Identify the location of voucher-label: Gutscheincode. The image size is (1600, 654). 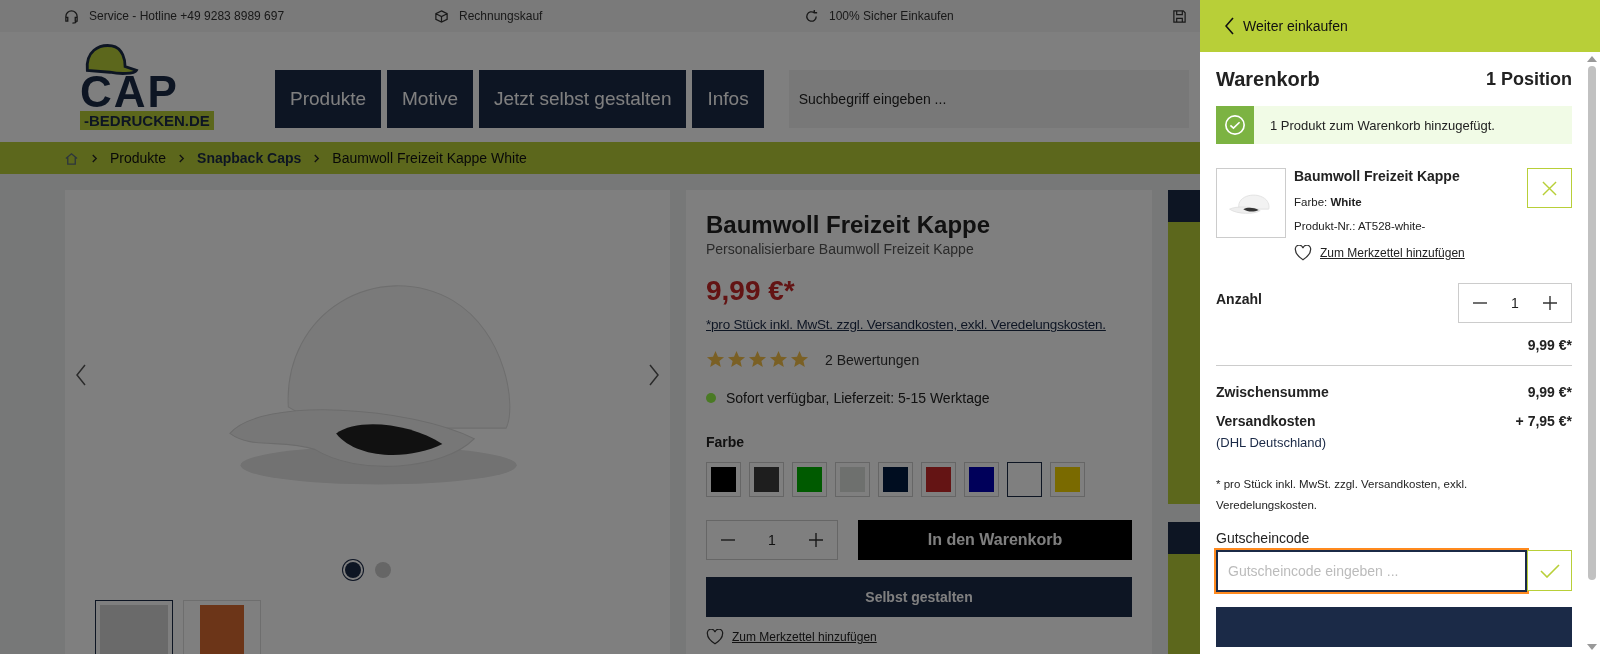
(1263, 538).